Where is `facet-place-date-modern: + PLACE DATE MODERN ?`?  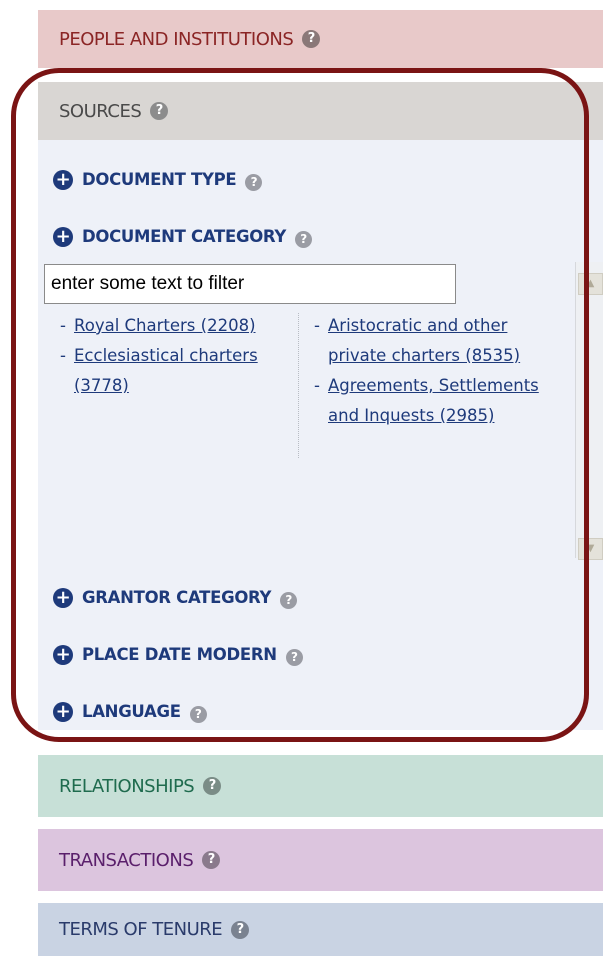
facet-place-date-modern: + PLACE DATE MODERN ? is located at coordinates (178, 654).